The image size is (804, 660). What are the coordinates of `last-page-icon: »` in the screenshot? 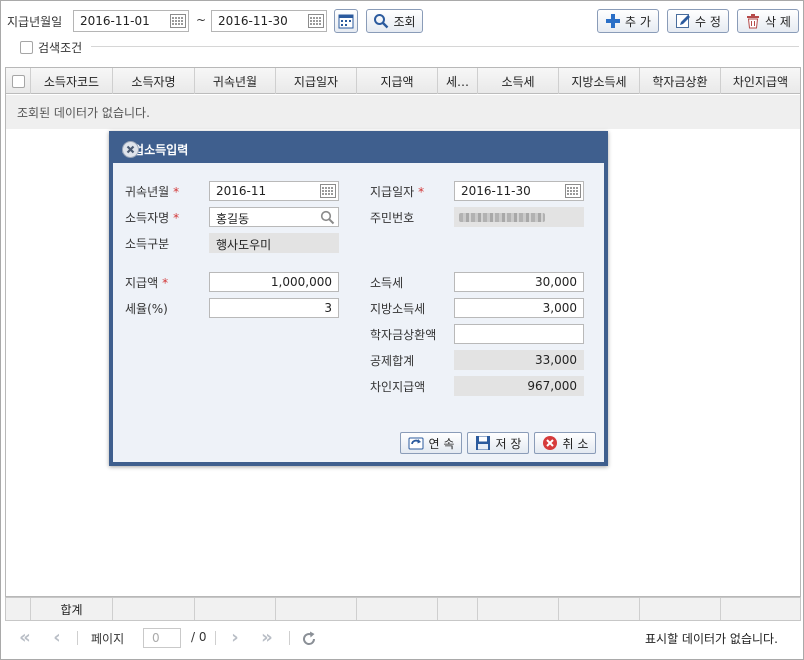 It's located at (267, 638).